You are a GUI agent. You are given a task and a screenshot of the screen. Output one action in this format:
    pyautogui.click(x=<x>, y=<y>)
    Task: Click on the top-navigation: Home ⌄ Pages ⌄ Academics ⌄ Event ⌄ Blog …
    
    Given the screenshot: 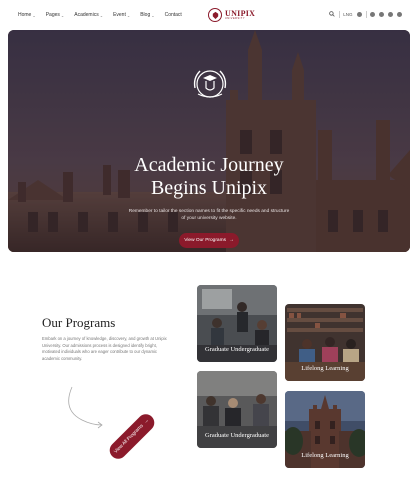 What is the action you would take?
    pyautogui.click(x=205, y=15)
    